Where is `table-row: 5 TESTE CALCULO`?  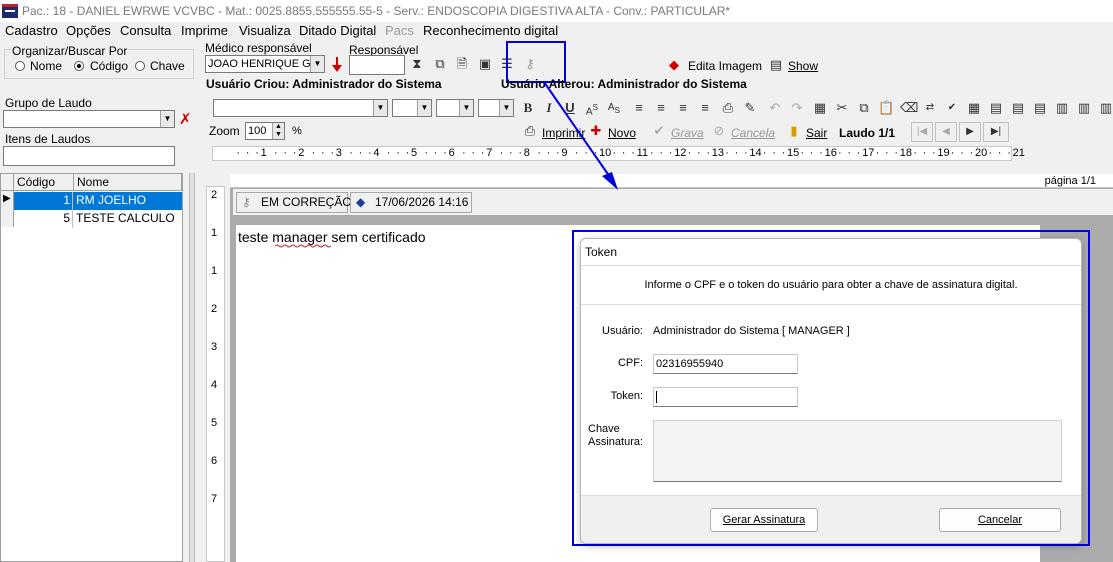 table-row: 5 TESTE CALCULO is located at coordinates (98, 219).